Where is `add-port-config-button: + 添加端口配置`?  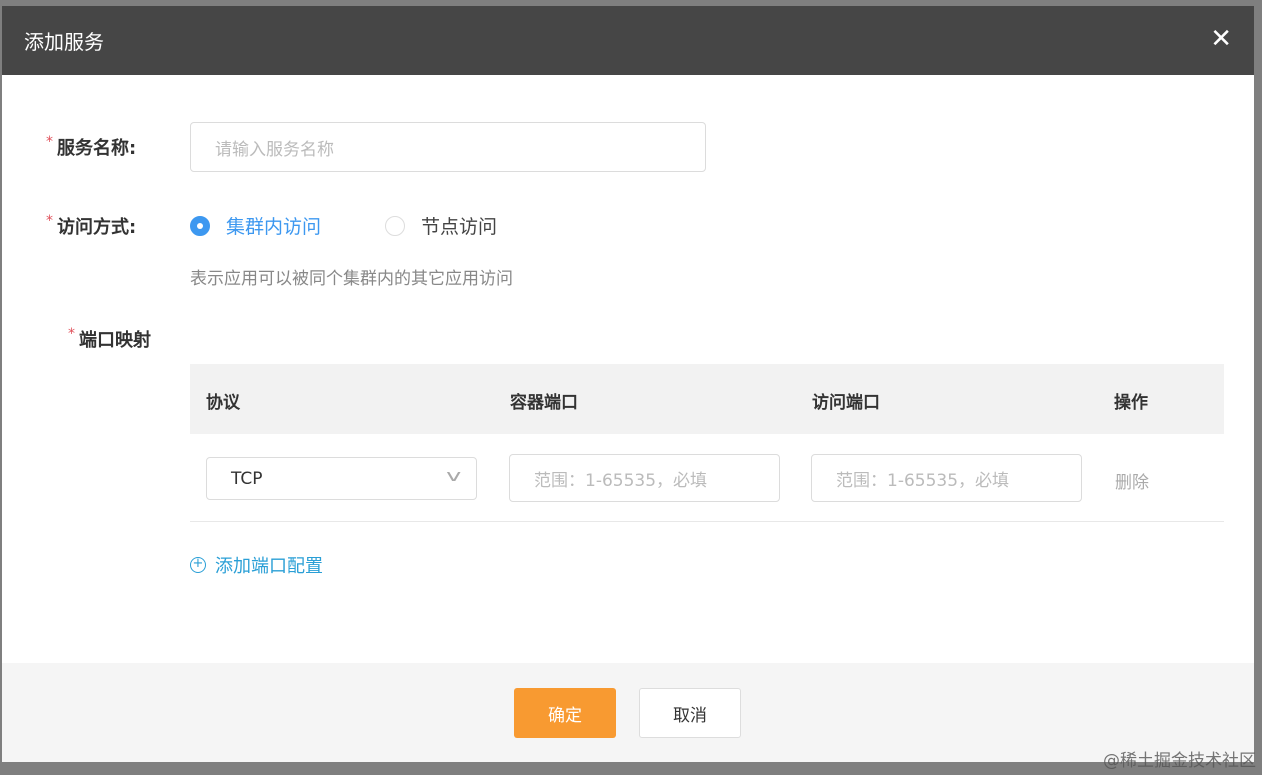 add-port-config-button: + 添加端口配置 is located at coordinates (256, 565).